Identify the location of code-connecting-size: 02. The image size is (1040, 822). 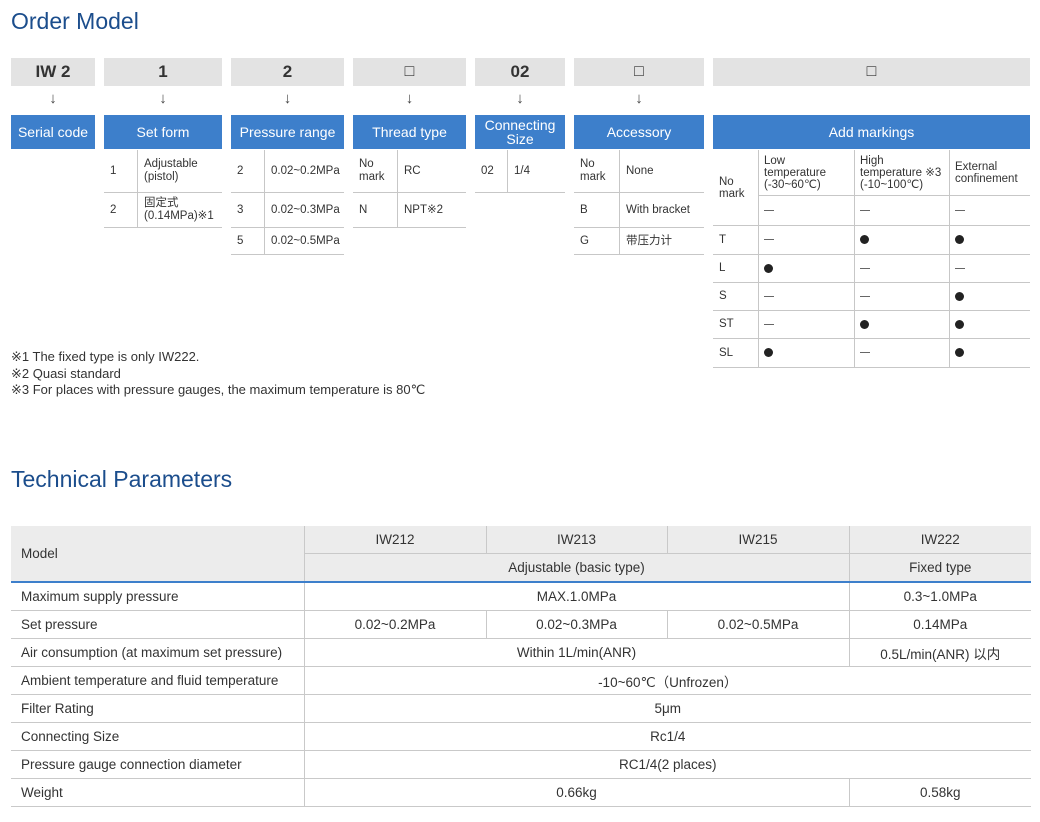
(520, 72).